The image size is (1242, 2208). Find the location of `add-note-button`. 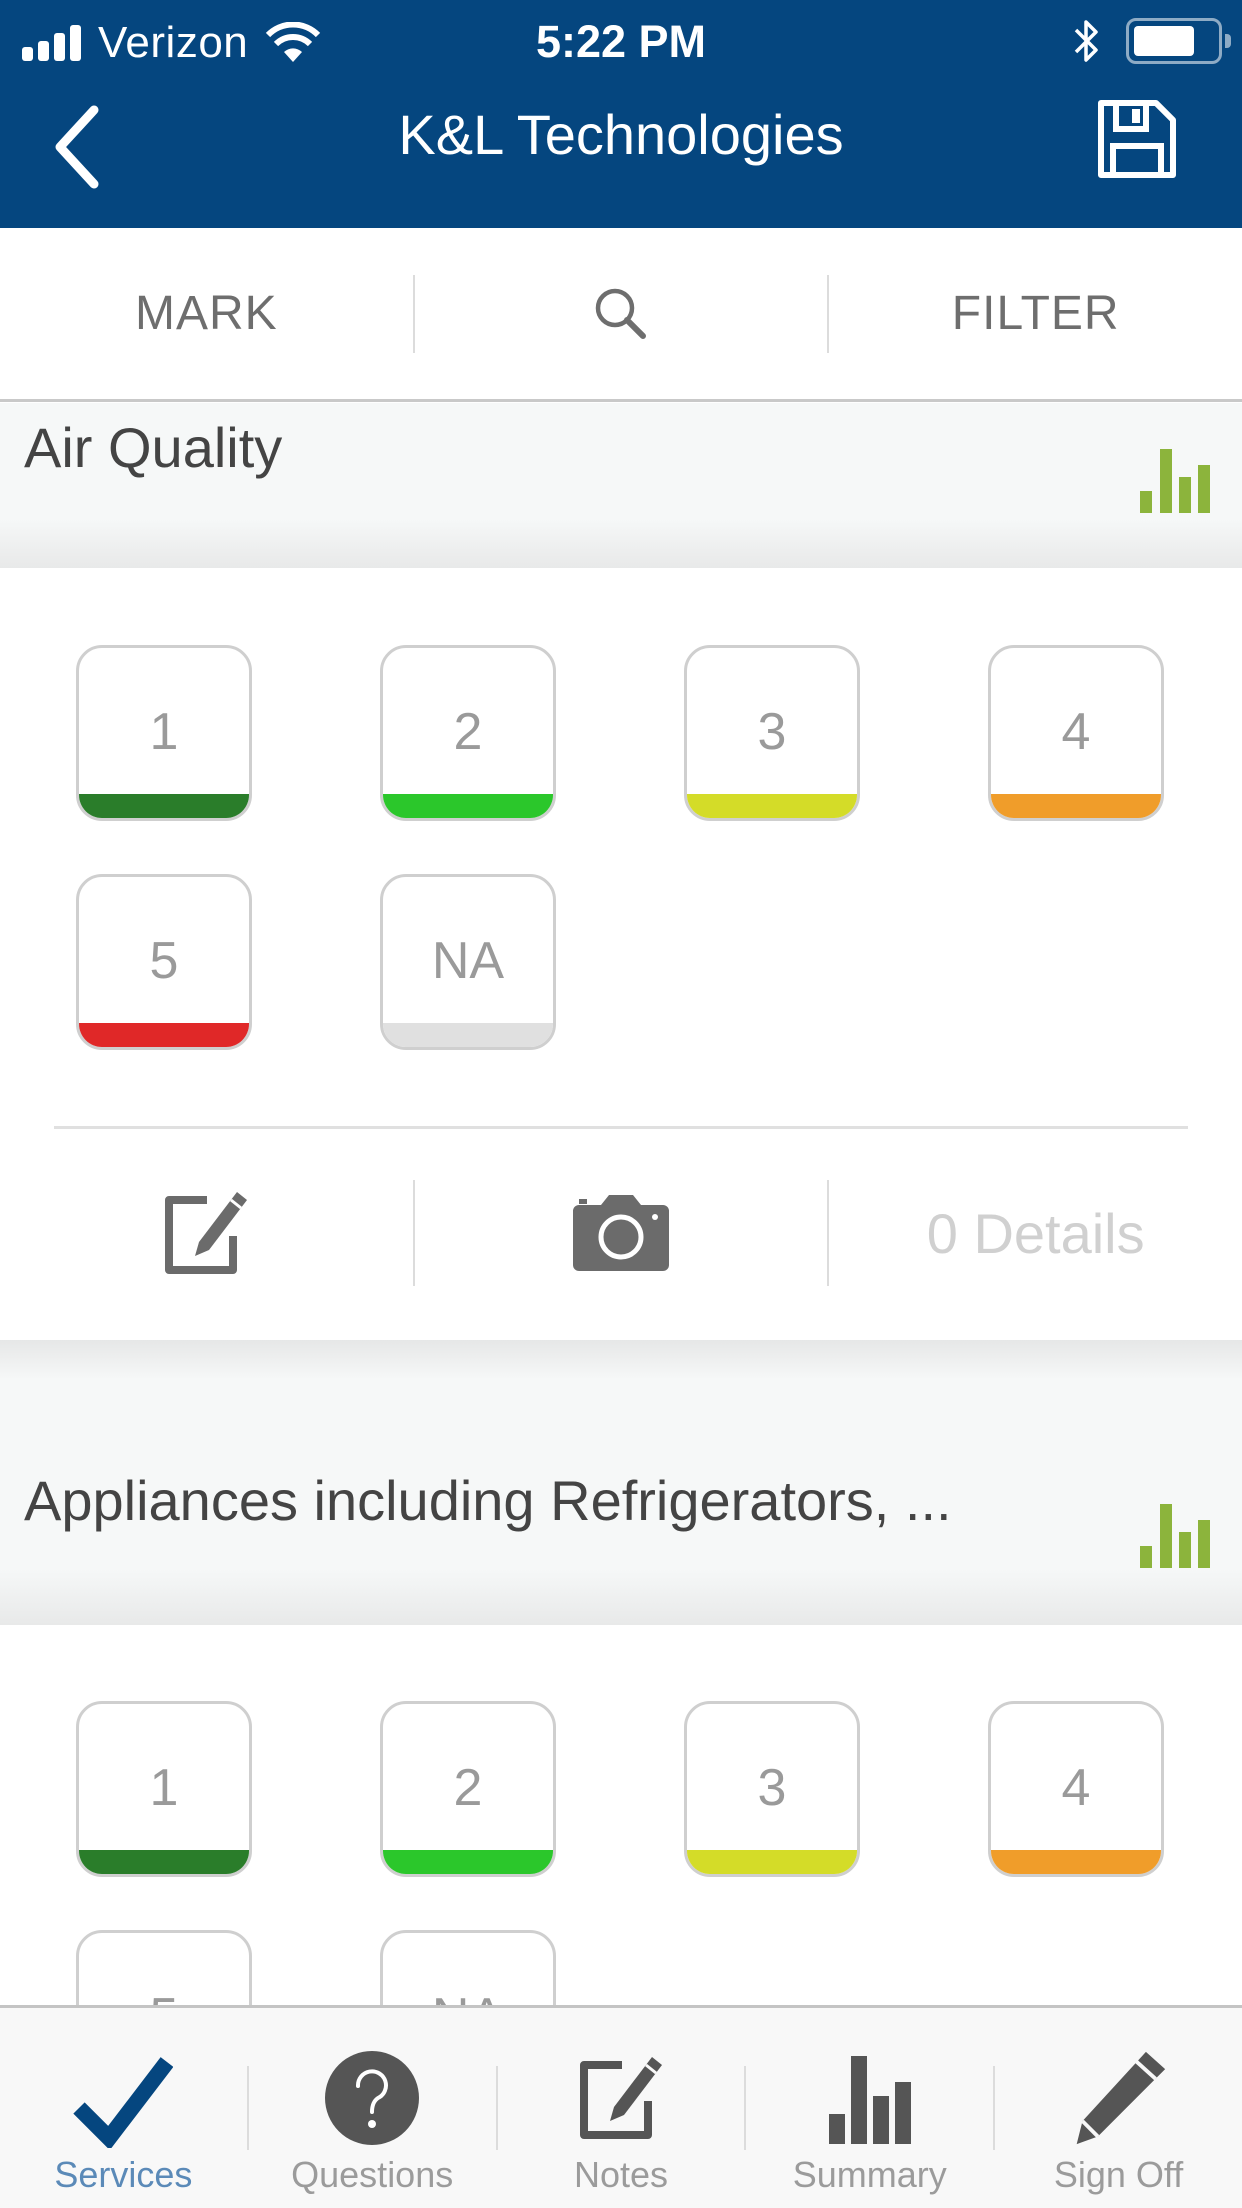

add-note-button is located at coordinates (206, 1233).